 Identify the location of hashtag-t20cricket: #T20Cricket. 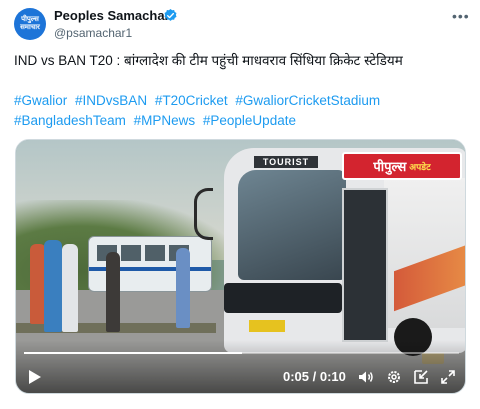
(191, 100).